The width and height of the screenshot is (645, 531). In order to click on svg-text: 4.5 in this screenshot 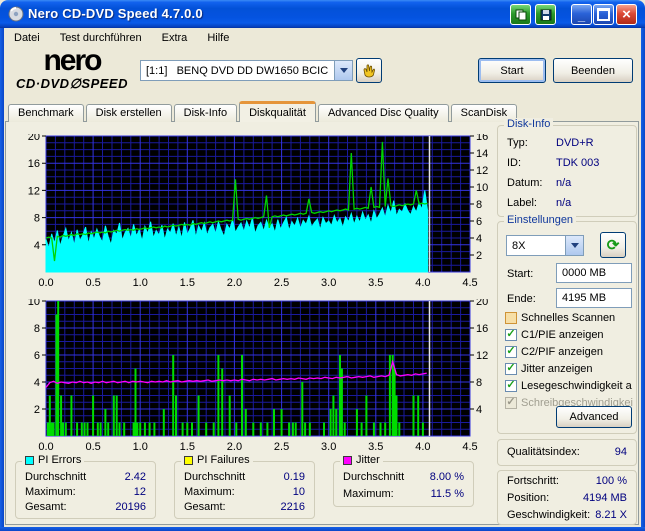, I will do `click(469, 282)`.